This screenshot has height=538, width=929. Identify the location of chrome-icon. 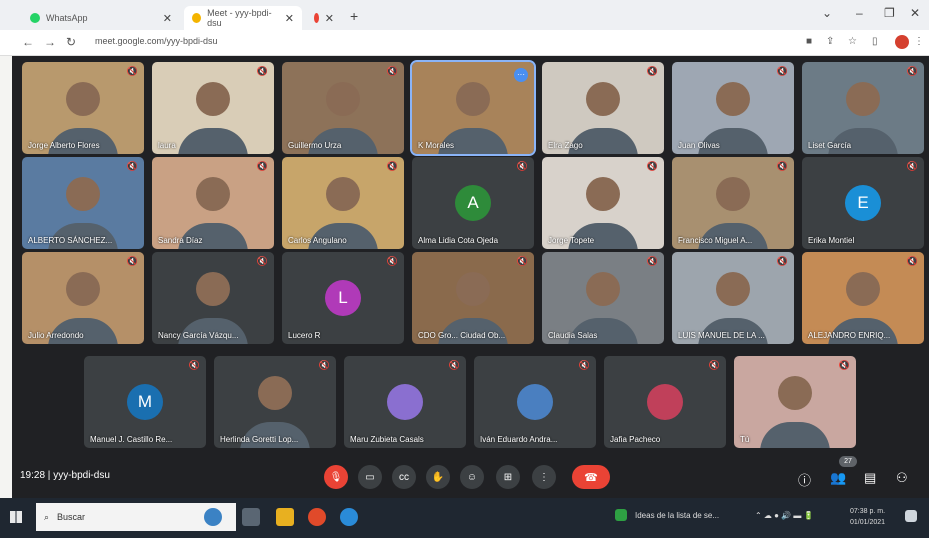
(317, 517).